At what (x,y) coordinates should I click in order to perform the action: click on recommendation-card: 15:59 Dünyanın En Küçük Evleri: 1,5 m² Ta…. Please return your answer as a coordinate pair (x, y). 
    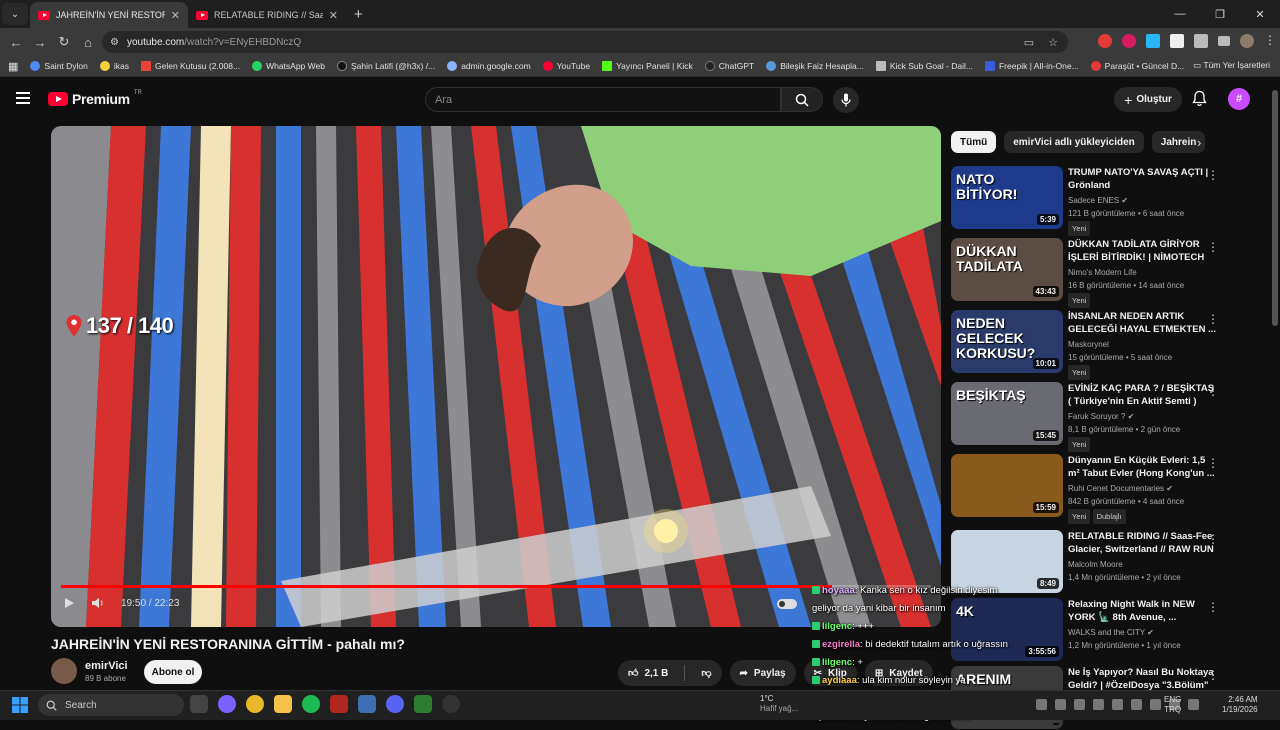
    Looking at the image, I should click on (1101, 489).